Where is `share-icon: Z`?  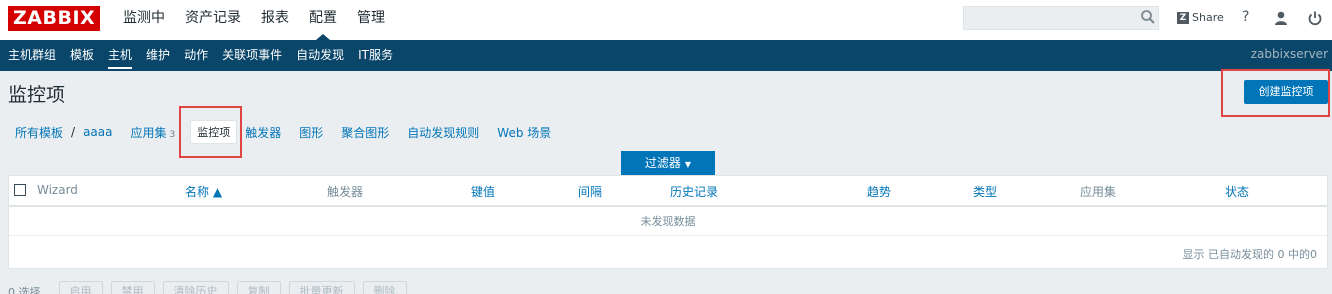 share-icon: Z is located at coordinates (1183, 17).